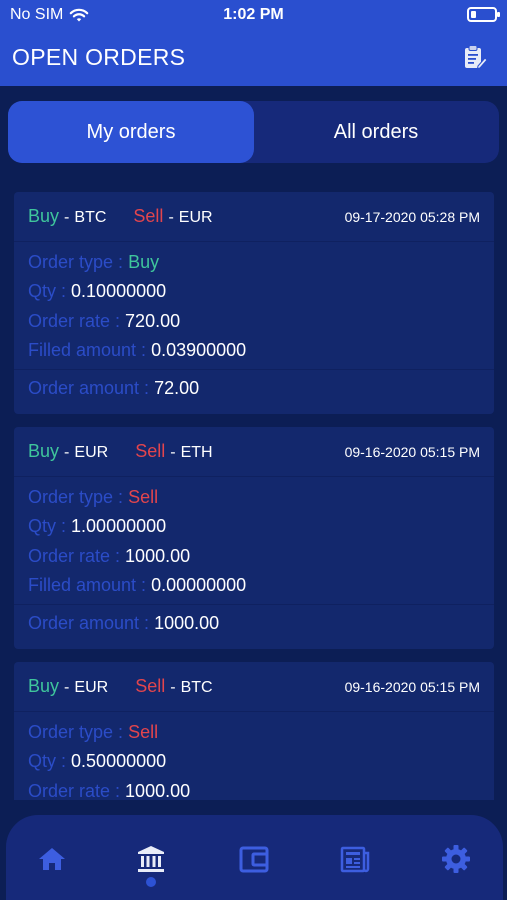  I want to click on currency-pair: Buy - EUR Sell - ETH, so click(120, 451).